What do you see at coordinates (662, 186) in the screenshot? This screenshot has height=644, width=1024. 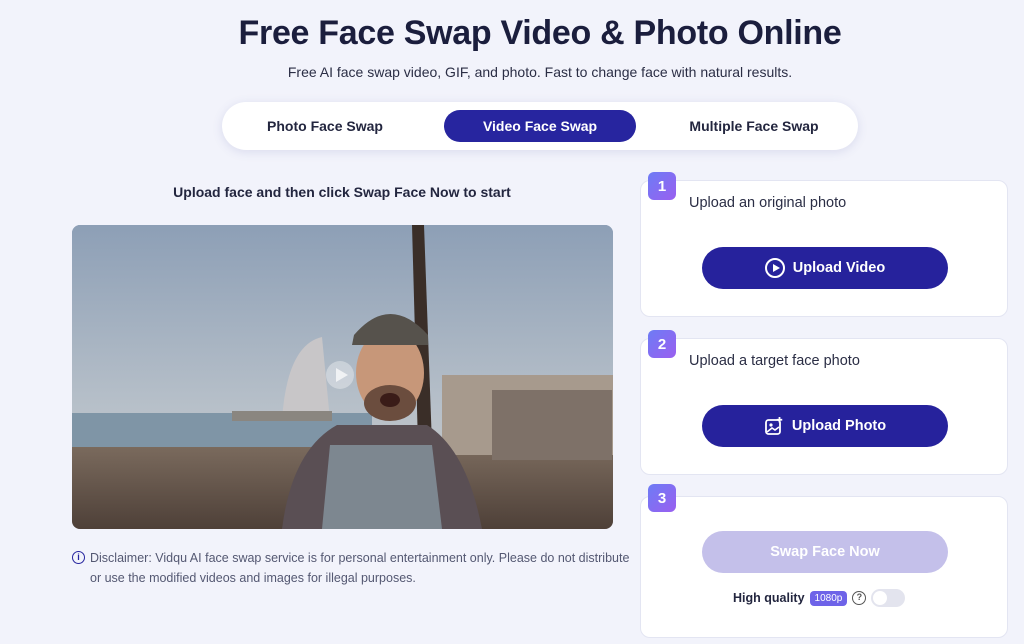 I see `step-1-badge: 1` at bounding box center [662, 186].